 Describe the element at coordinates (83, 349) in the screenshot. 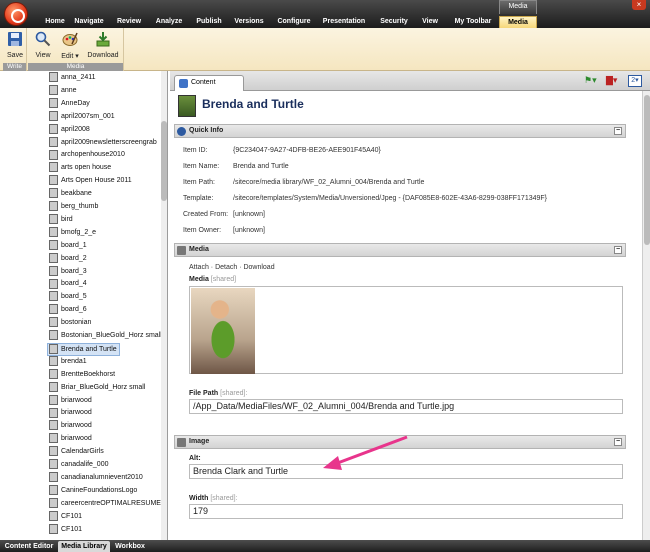

I see `tree-item: Brenda and Turtle` at that location.